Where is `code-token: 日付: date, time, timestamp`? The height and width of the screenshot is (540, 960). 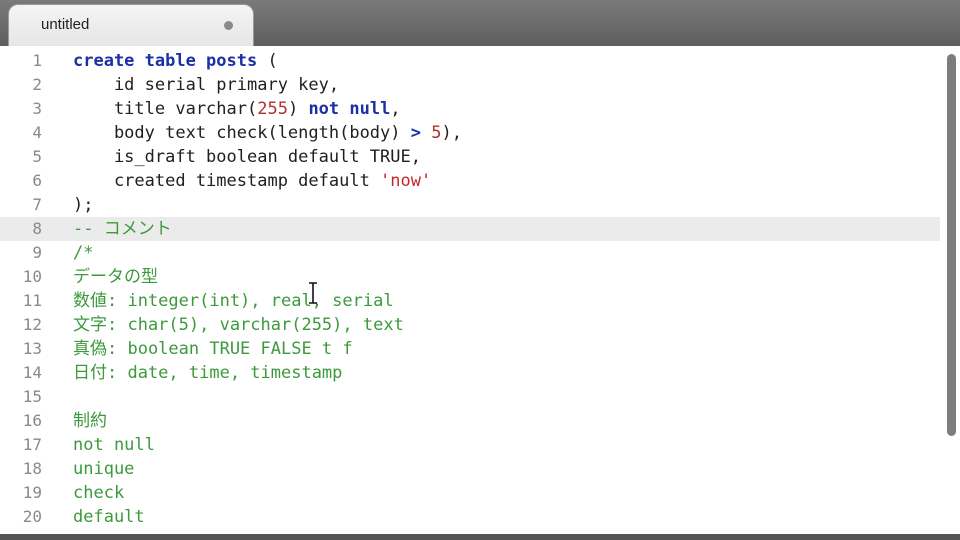 code-token: 日付: date, time, timestamp is located at coordinates (208, 373).